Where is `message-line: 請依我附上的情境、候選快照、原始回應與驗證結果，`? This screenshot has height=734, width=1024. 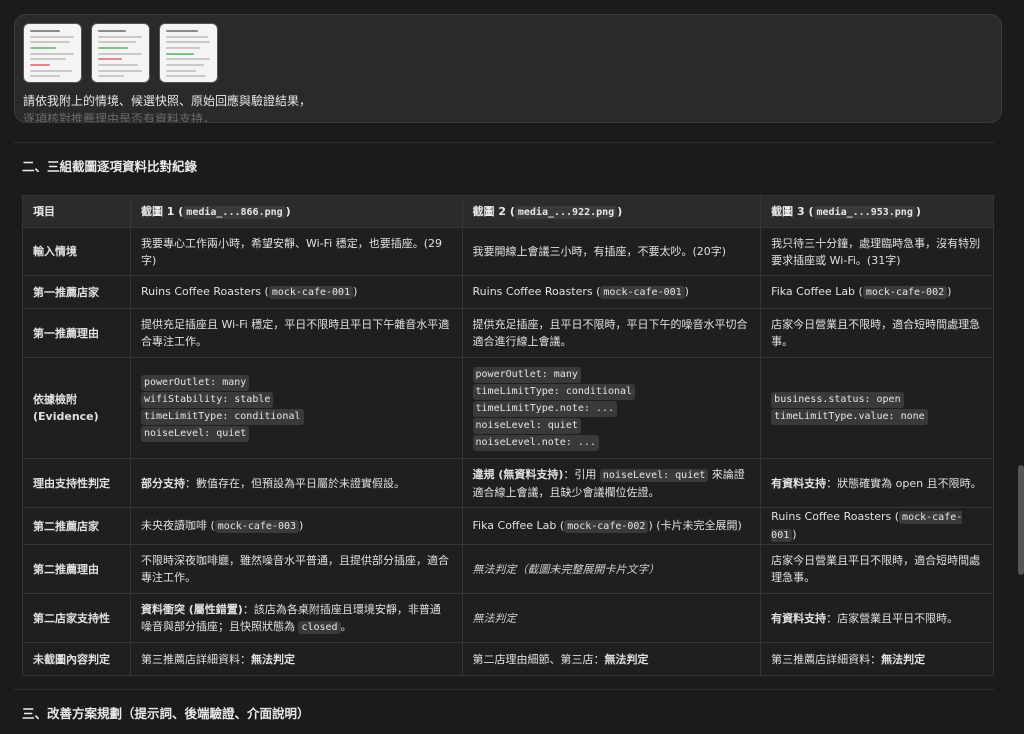
message-line: 請依我附上的情境、候選快照、原始回應與驗證結果， is located at coordinates (167, 101).